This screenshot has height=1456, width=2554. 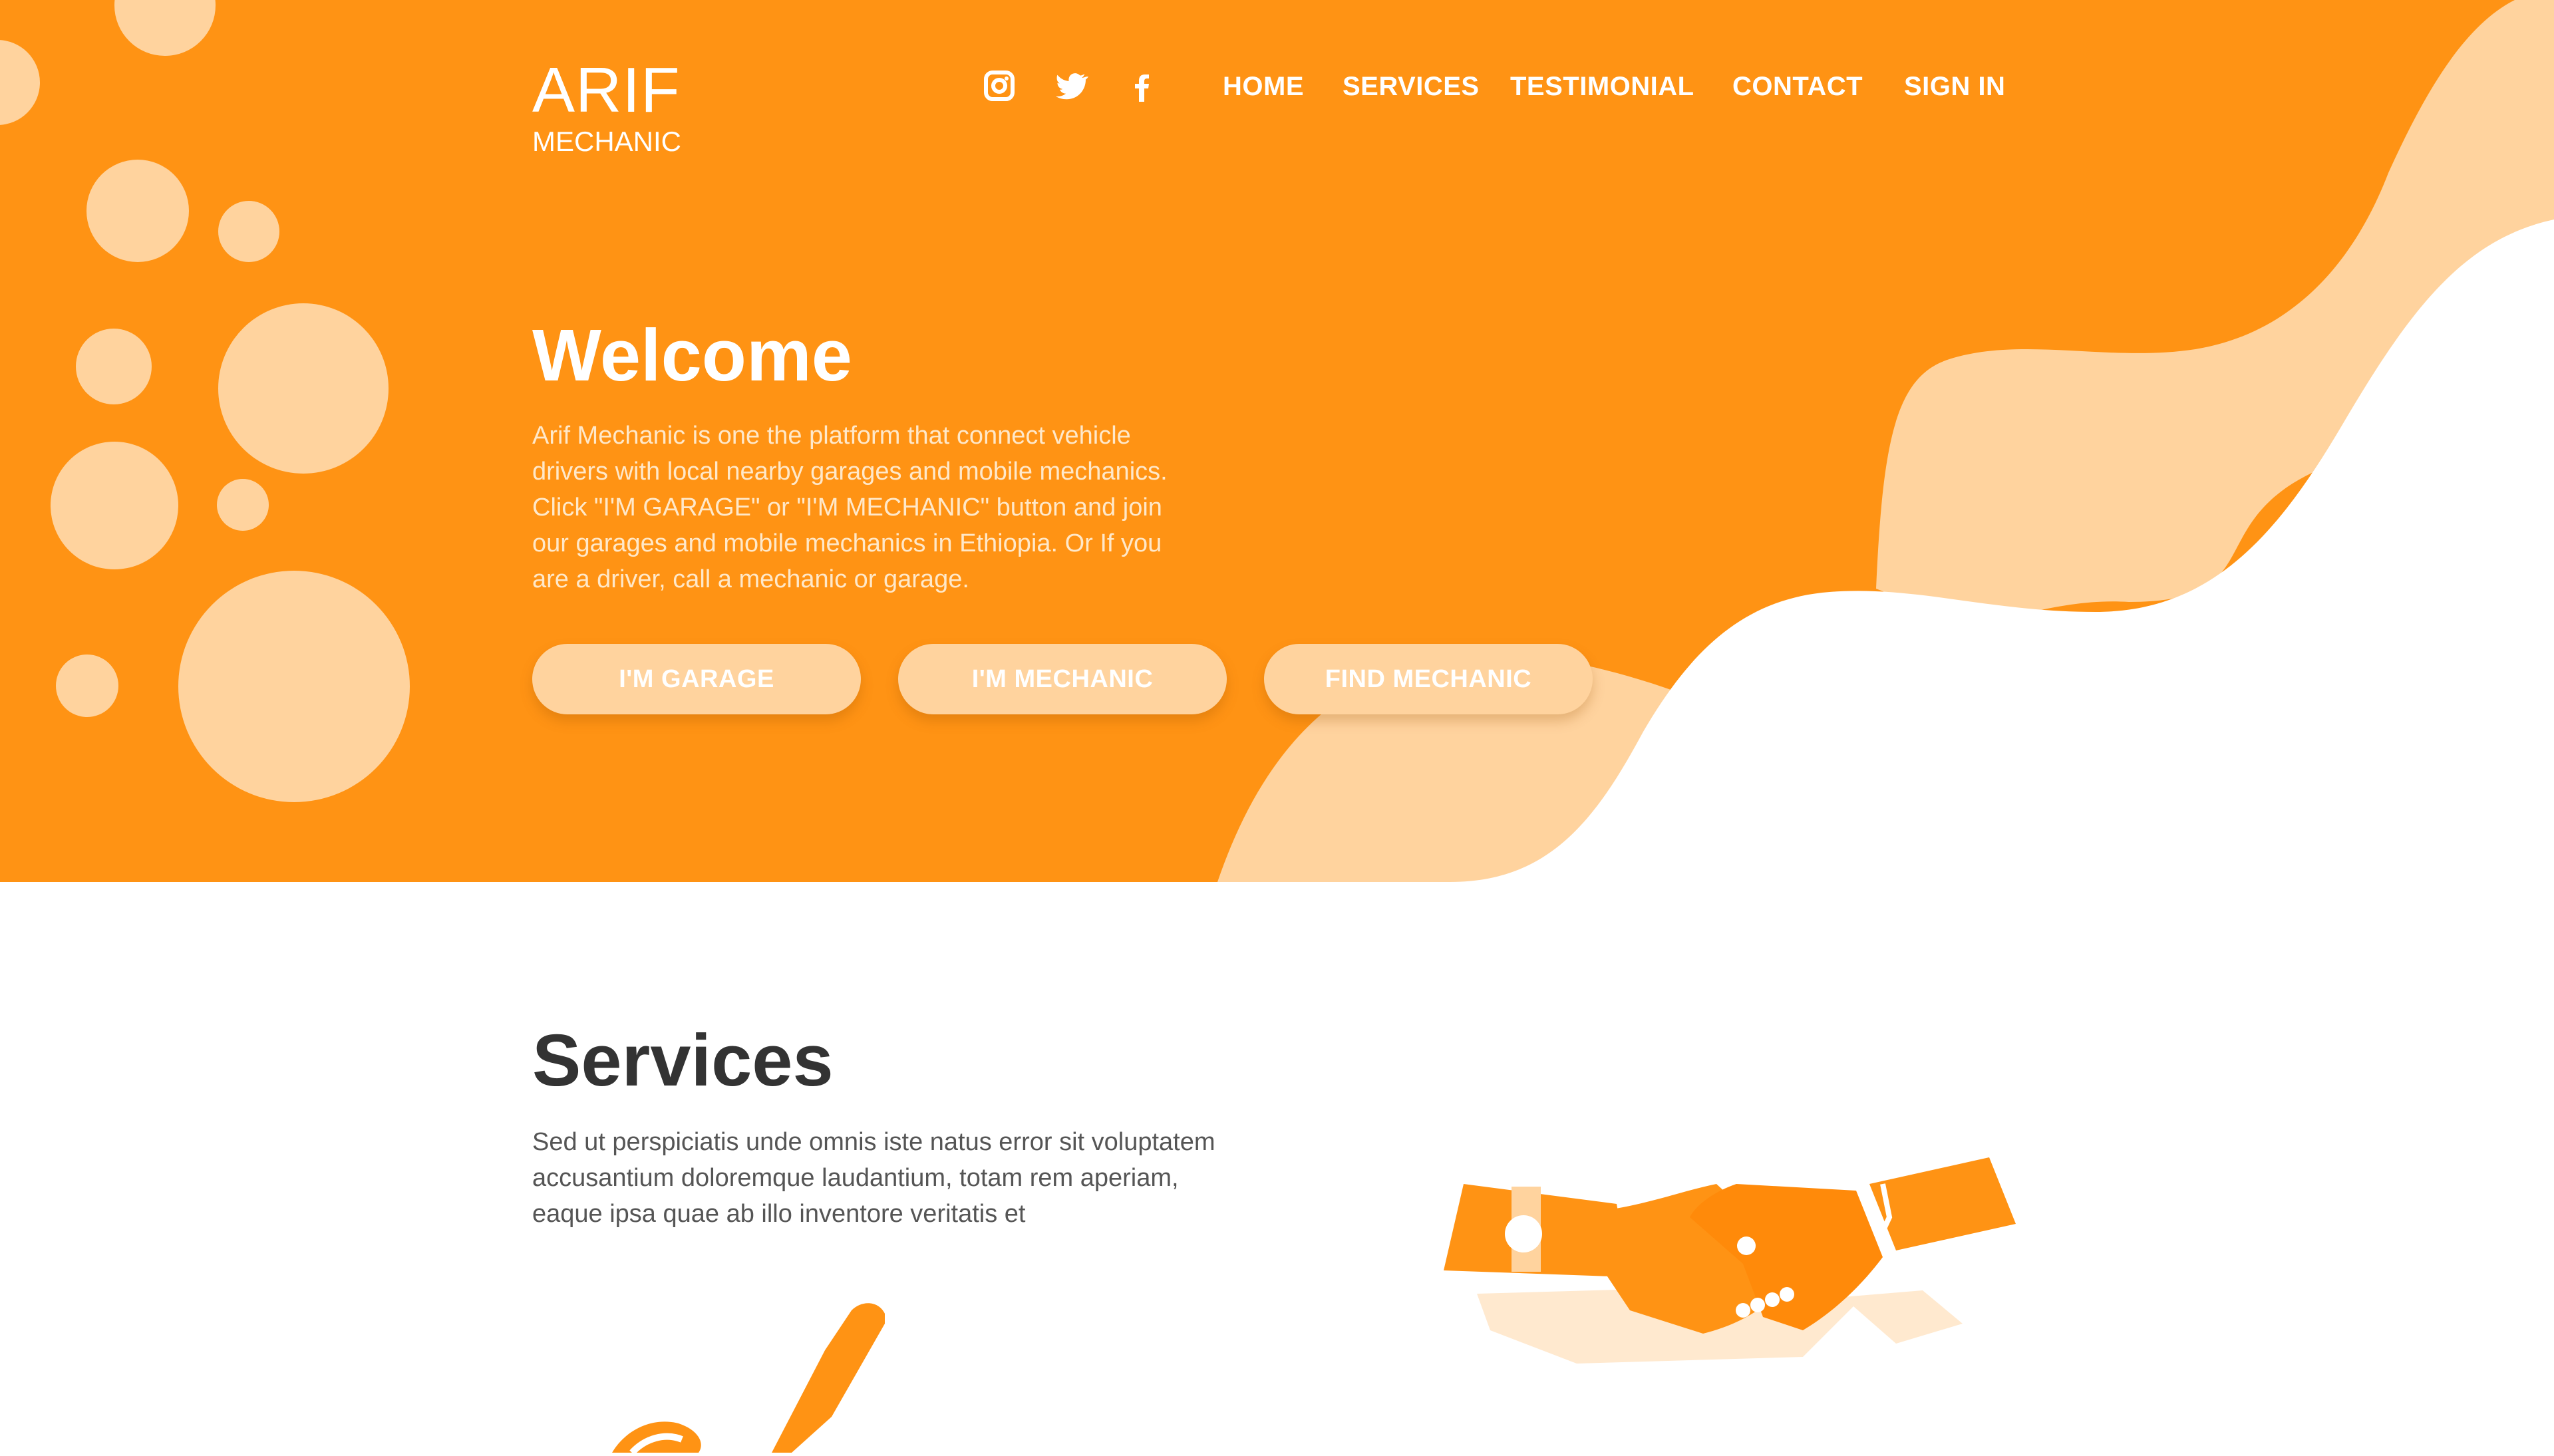 What do you see at coordinates (1062, 679) in the screenshot?
I see `im-mechanic-button: I'M MECHANIC` at bounding box center [1062, 679].